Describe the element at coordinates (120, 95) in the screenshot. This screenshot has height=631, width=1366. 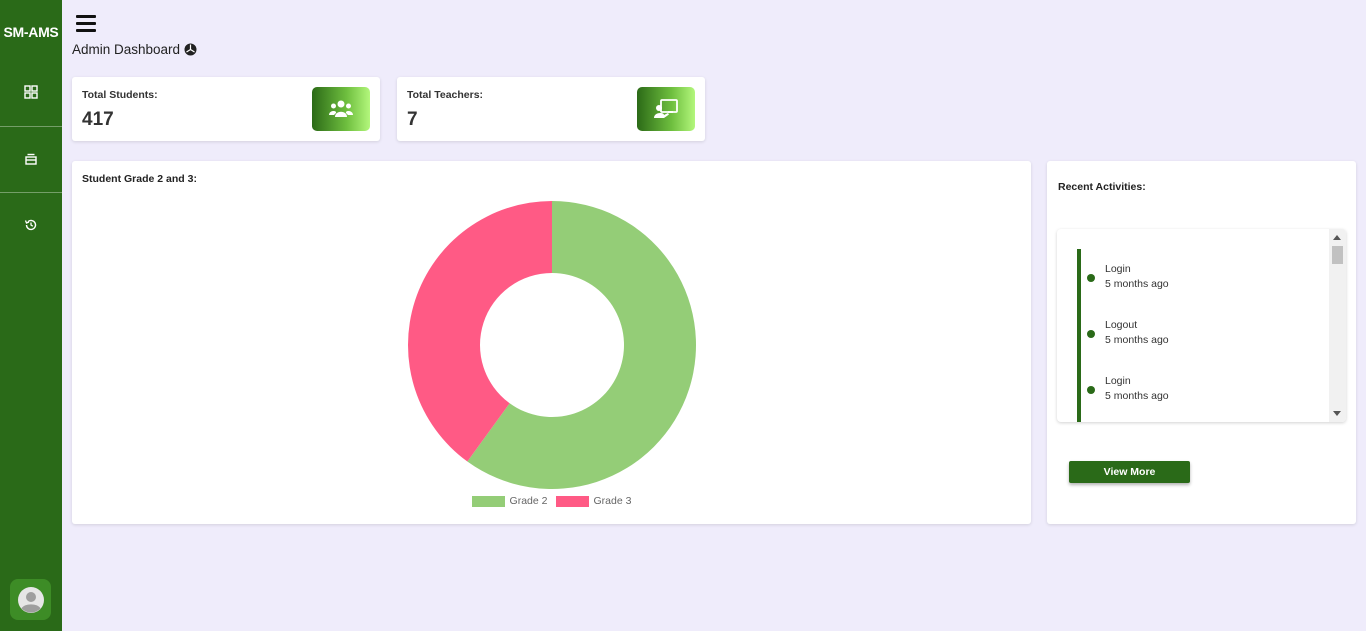
I see `total-students-label: Total Students:` at that location.